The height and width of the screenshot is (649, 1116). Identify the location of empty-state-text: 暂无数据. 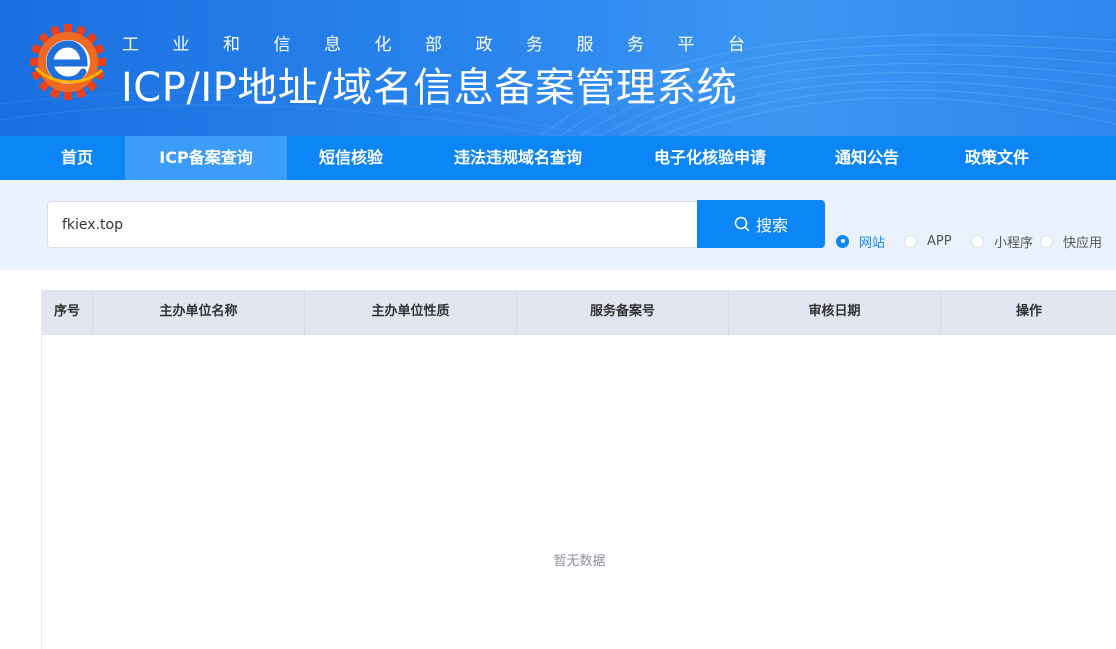
(579, 561).